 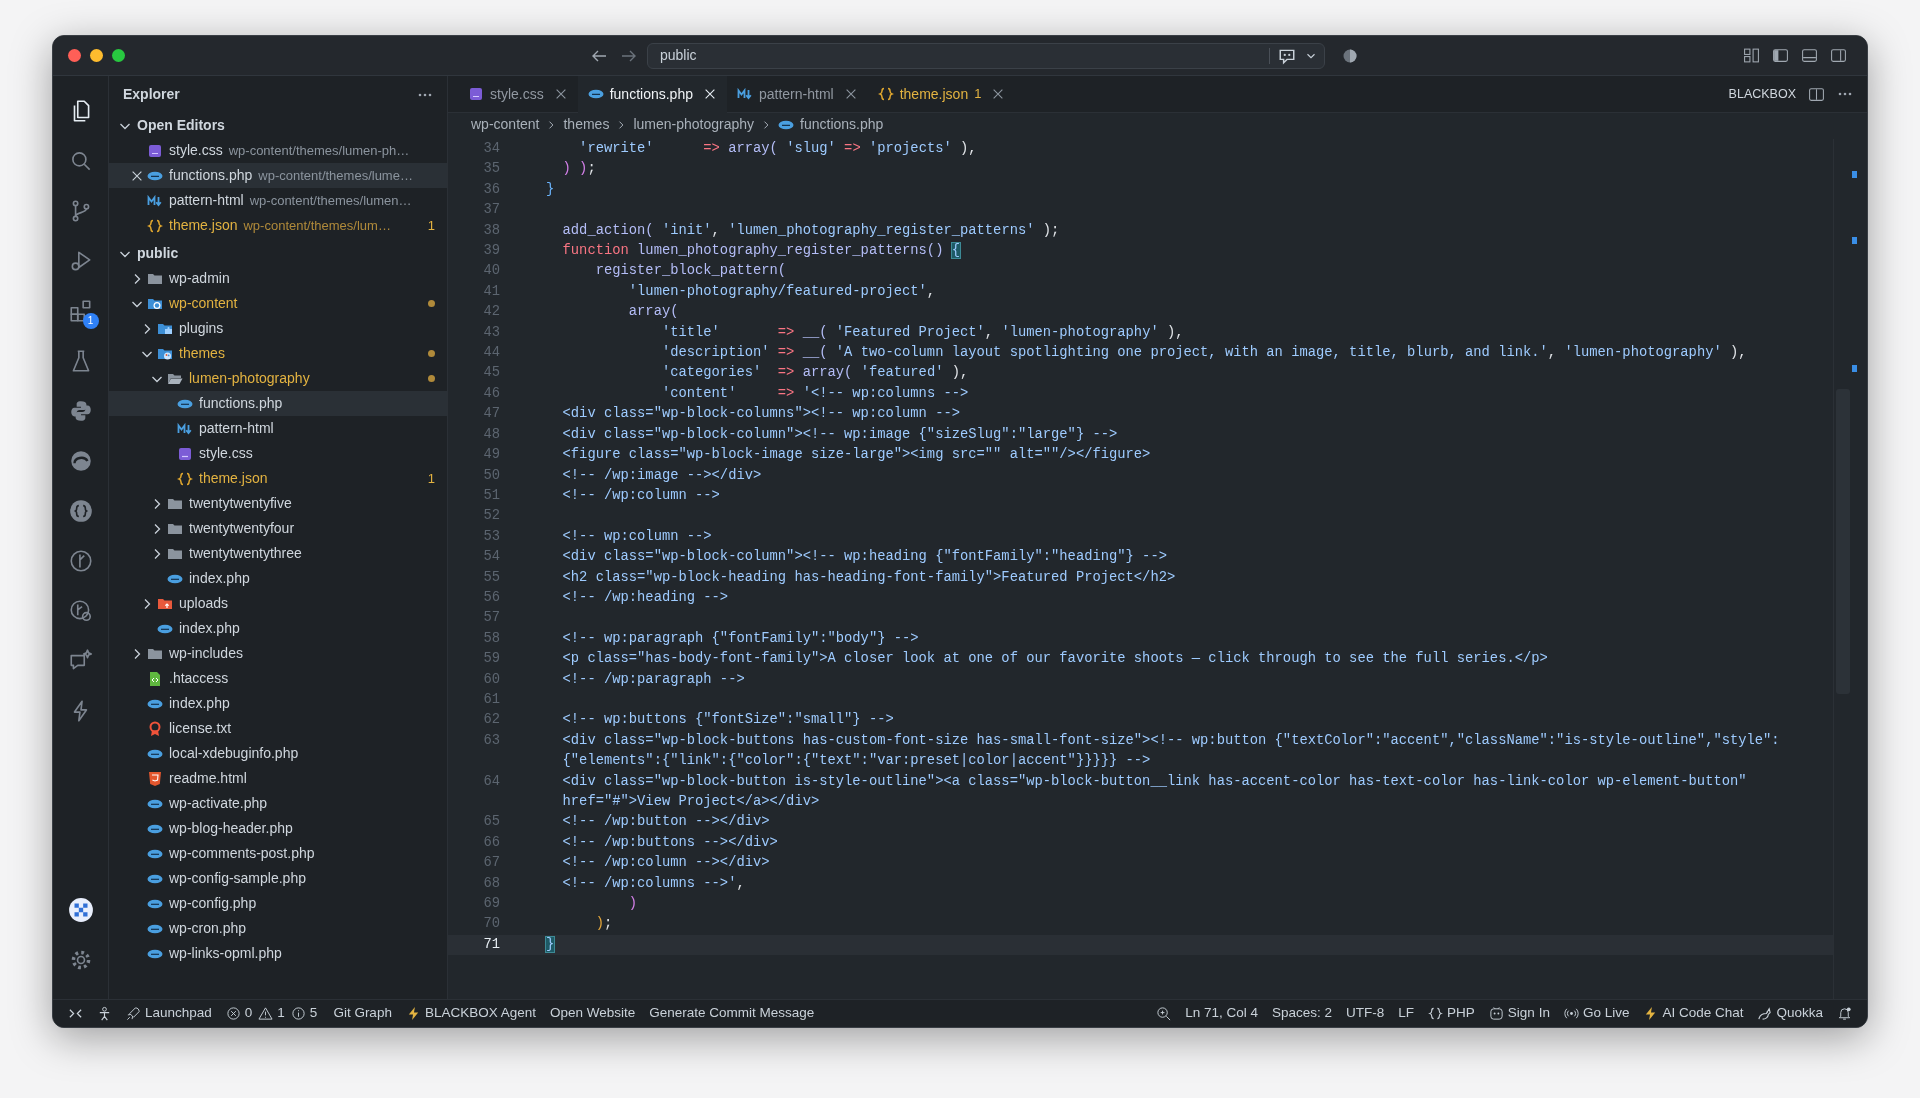 I want to click on status-bar-item: Quokka, so click(x=1790, y=1013).